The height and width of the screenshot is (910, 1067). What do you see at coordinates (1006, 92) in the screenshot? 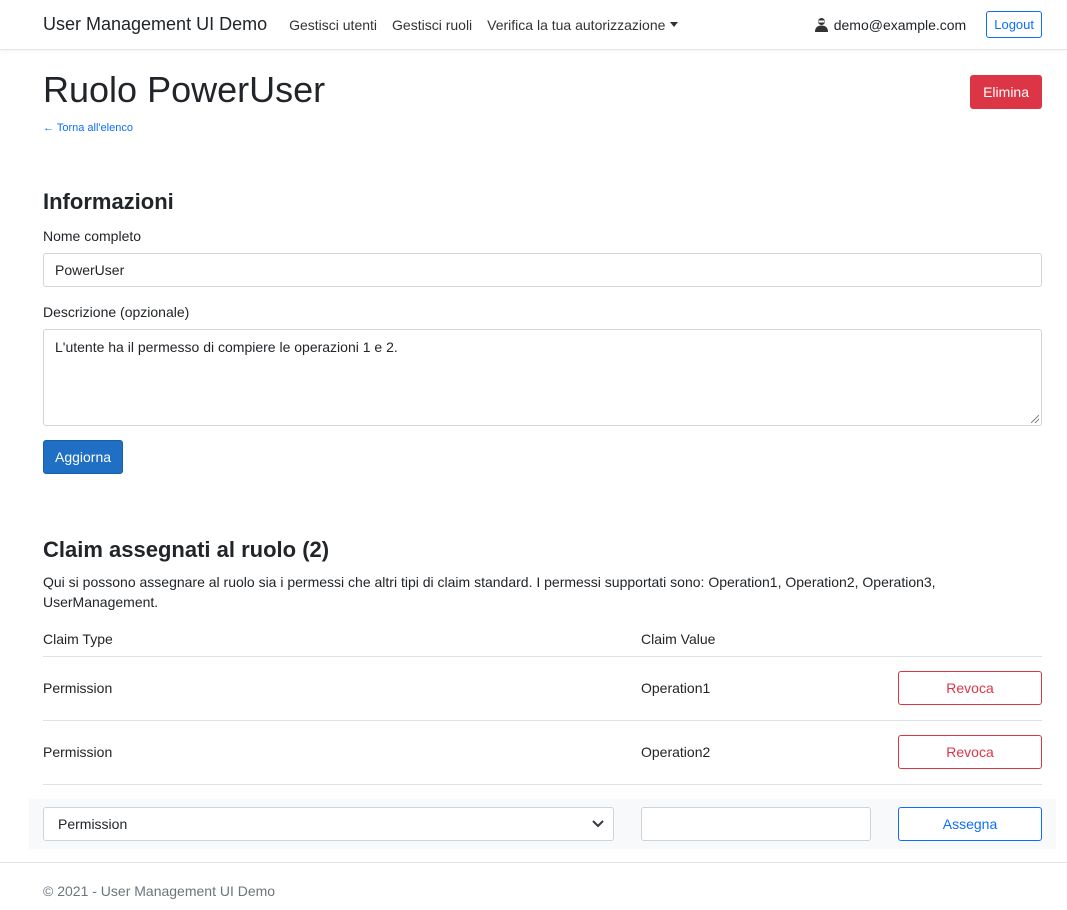
I see `delete-role-button: Elimina` at bounding box center [1006, 92].